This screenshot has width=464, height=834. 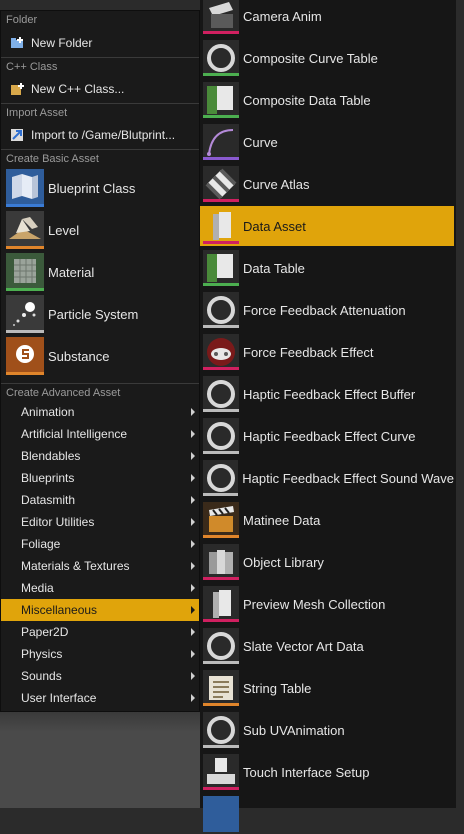 I want to click on blueprint-class-icon, so click(x=25, y=188).